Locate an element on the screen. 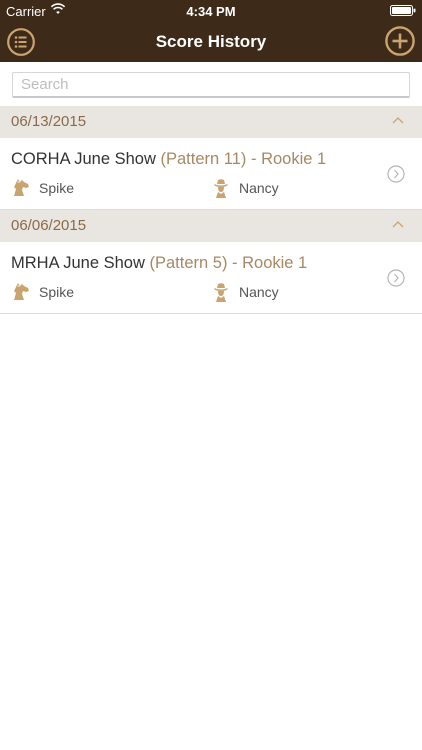  section-date: 06/13/2015 is located at coordinates (49, 121).